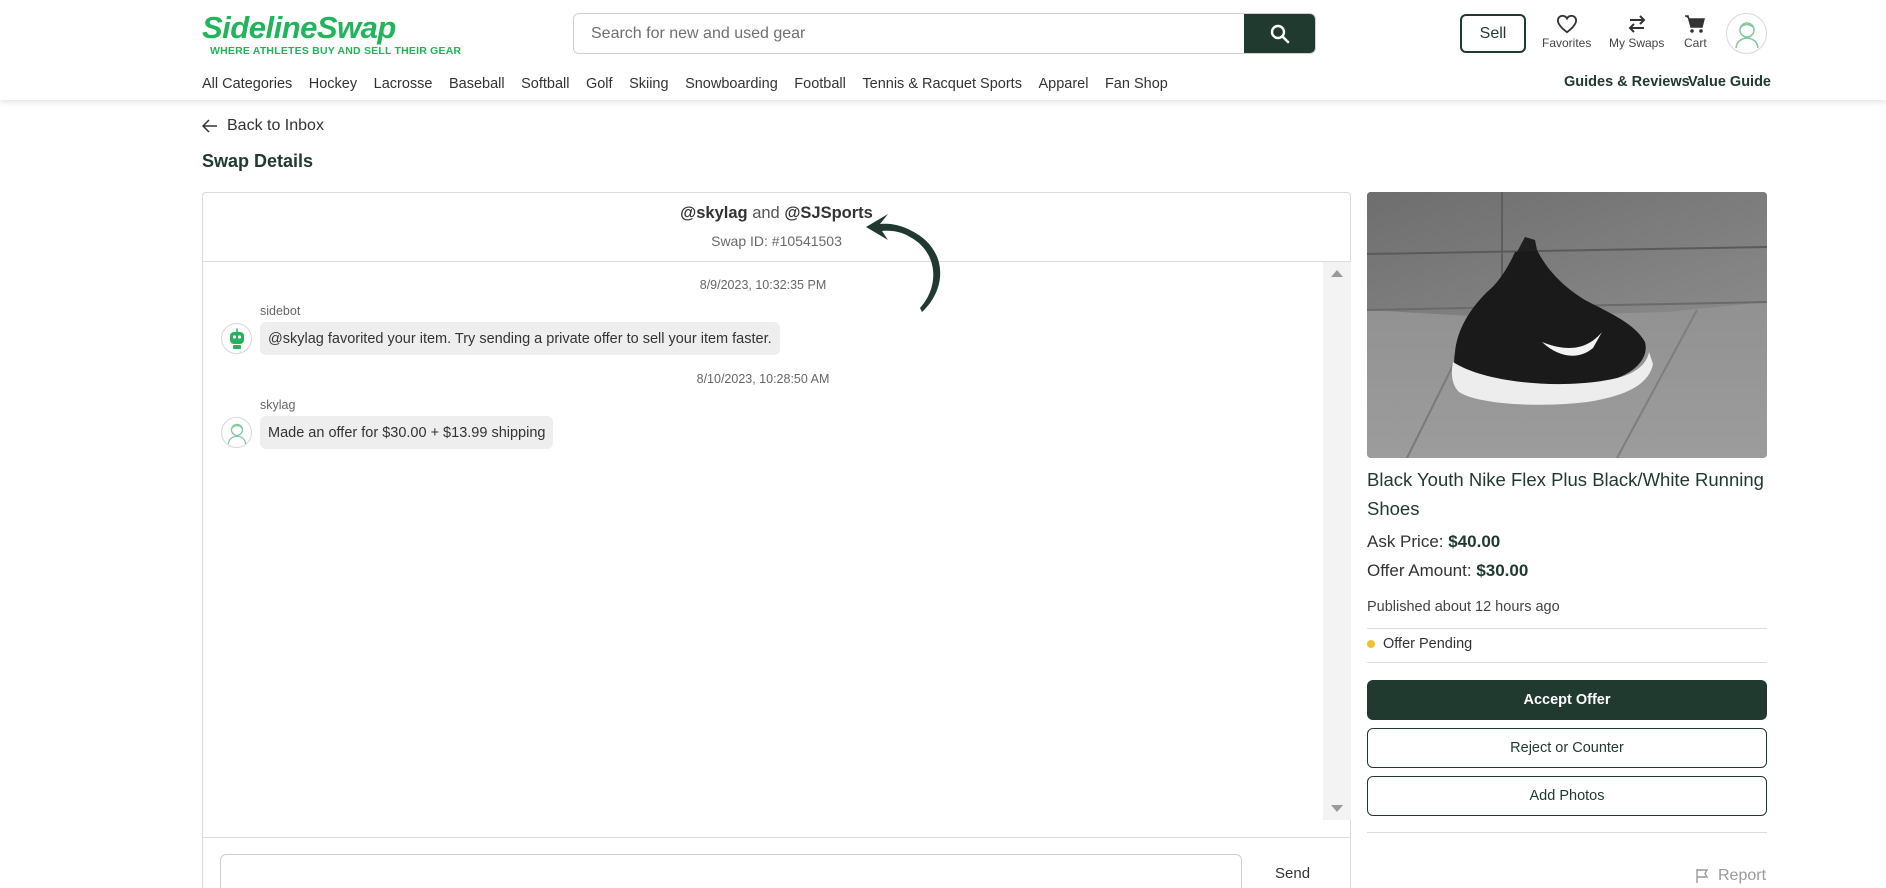 This screenshot has width=1886, height=888. Describe the element at coordinates (828, 213) in the screenshot. I see `seller-username: @SJSports` at that location.